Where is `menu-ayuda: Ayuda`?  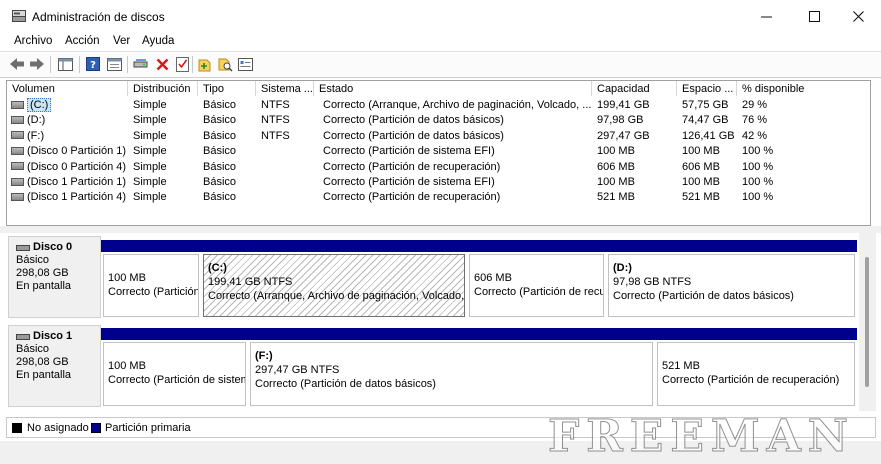
menu-ayuda: Ayuda is located at coordinates (158, 41).